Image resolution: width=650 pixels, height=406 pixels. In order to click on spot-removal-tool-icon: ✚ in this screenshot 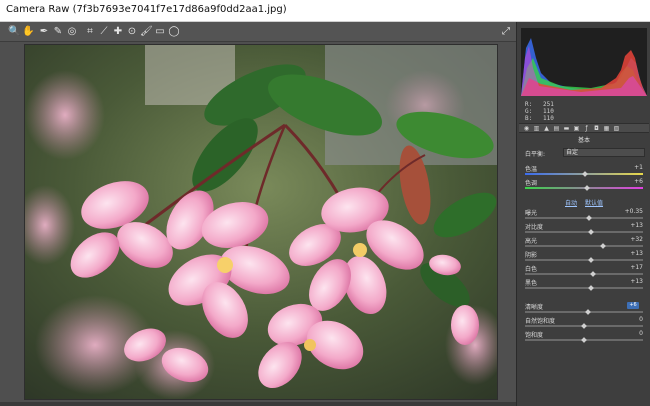, I will do `click(118, 32)`.